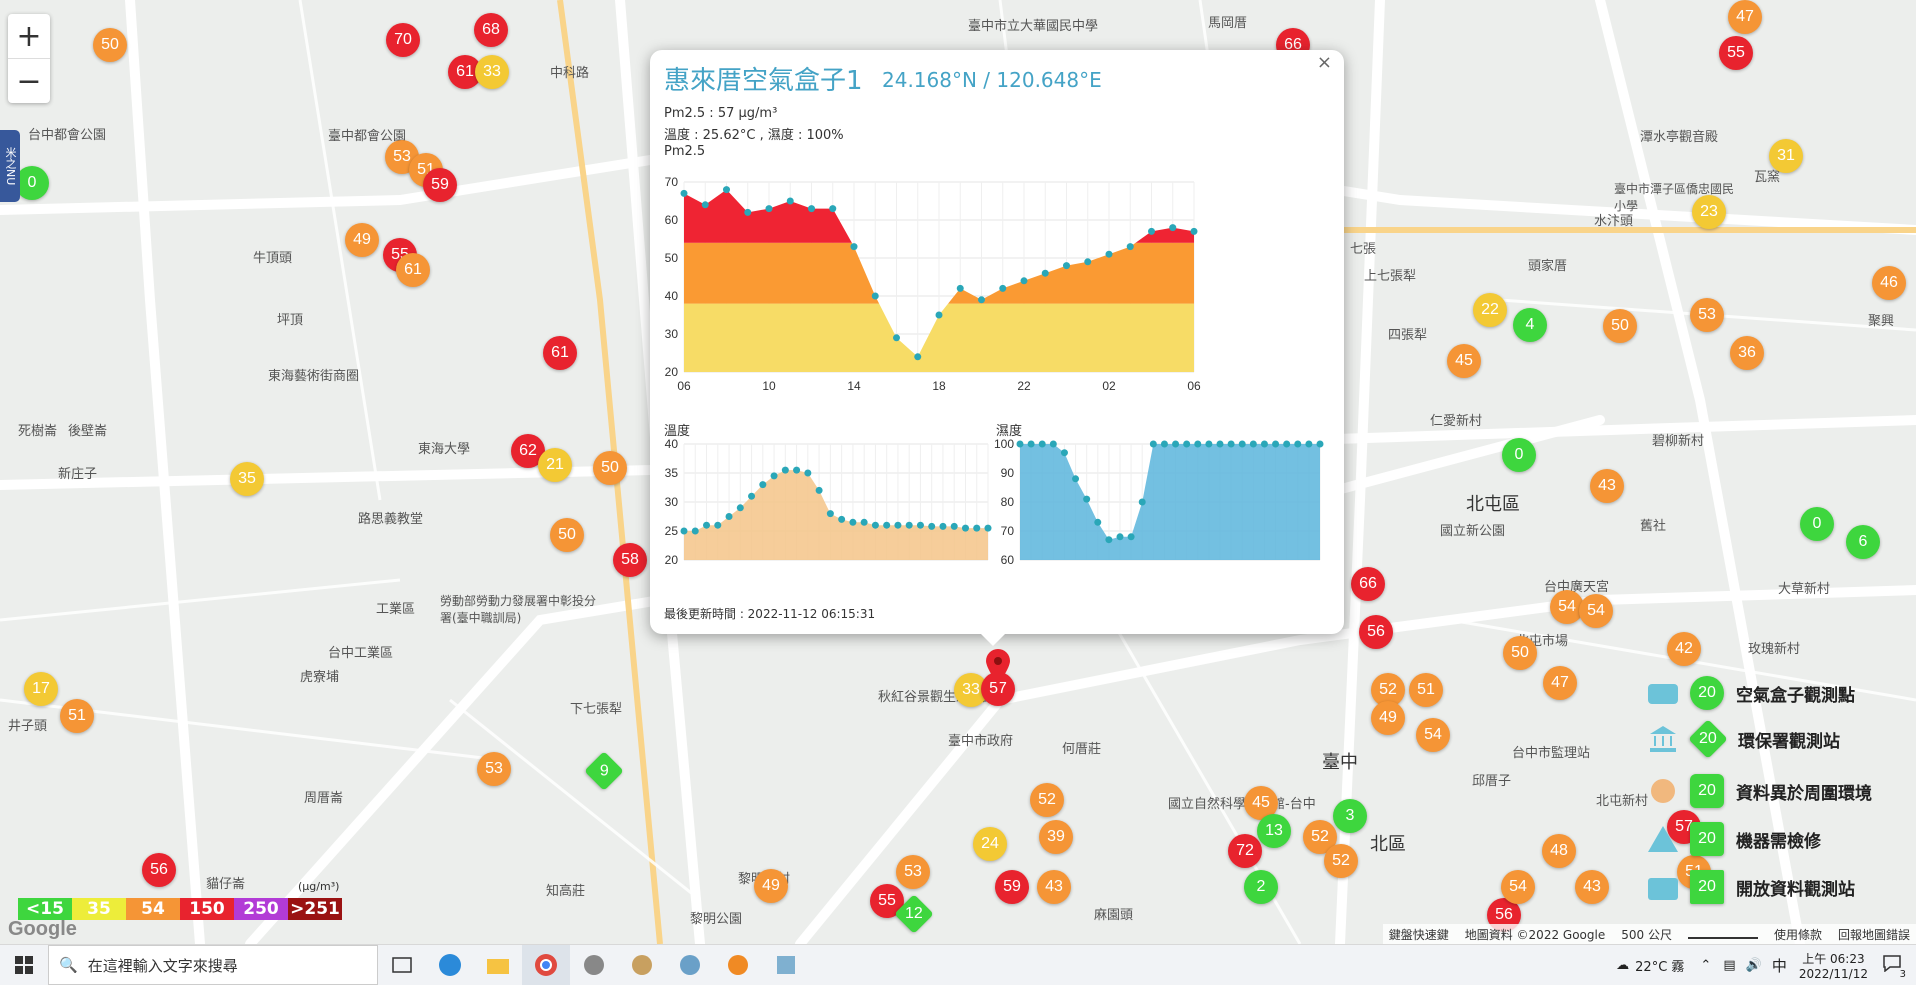 The width and height of the screenshot is (1916, 985). What do you see at coordinates (1874, 934) in the screenshot?
I see `report-error-link: 回報地圖錯誤` at bounding box center [1874, 934].